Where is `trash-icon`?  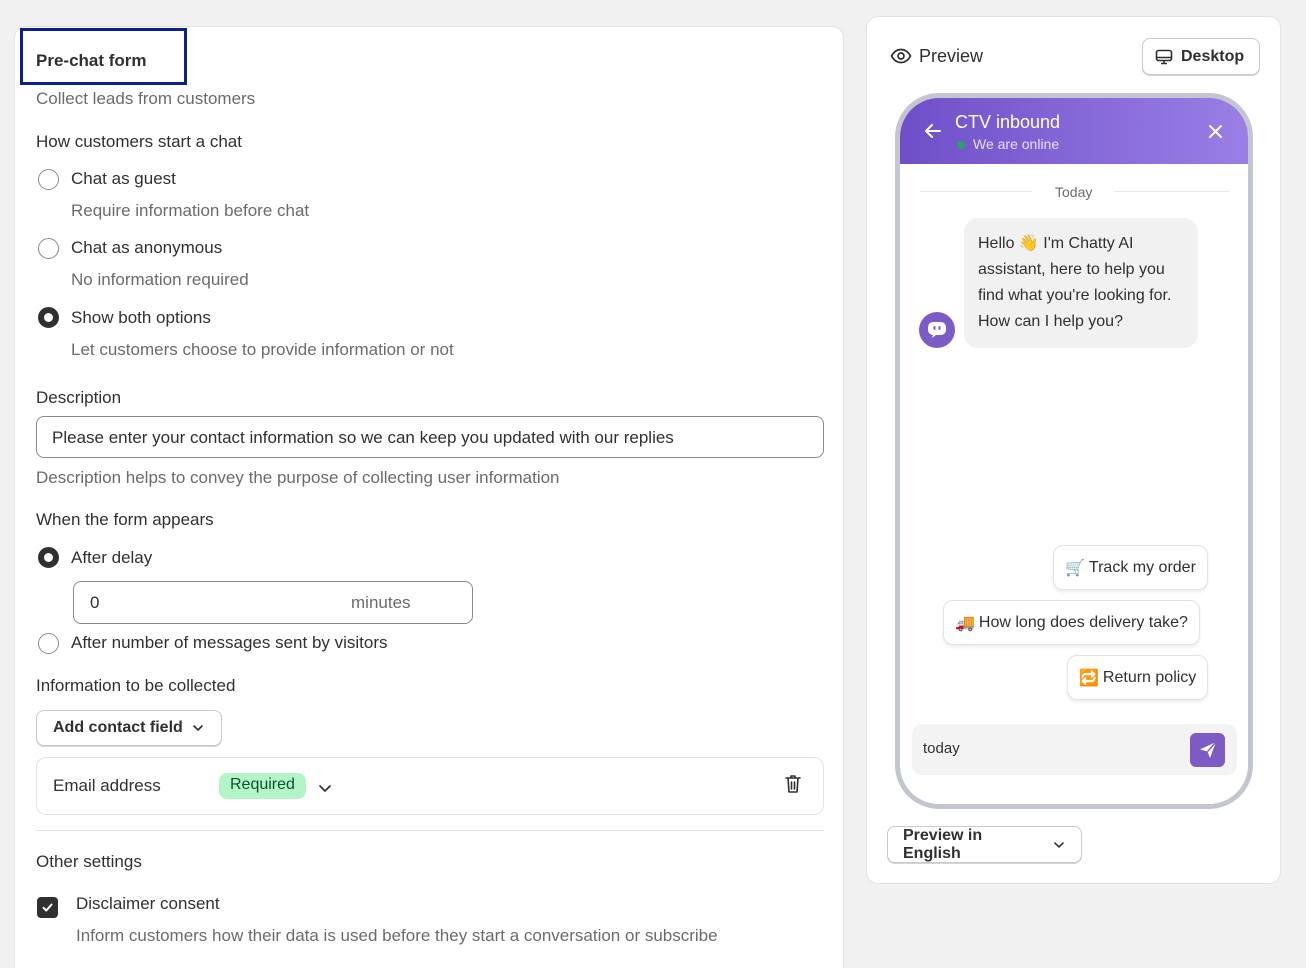
trash-icon is located at coordinates (793, 784).